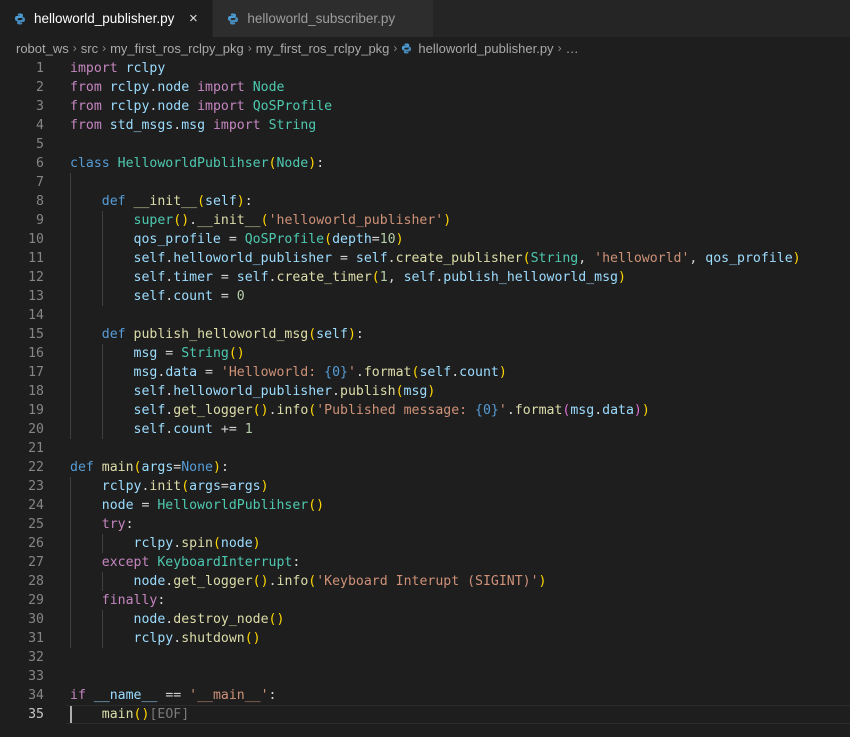 Image resolution: width=850 pixels, height=737 pixels. I want to click on breadcrumb-item-robot-ws: robot_ws, so click(42, 48).